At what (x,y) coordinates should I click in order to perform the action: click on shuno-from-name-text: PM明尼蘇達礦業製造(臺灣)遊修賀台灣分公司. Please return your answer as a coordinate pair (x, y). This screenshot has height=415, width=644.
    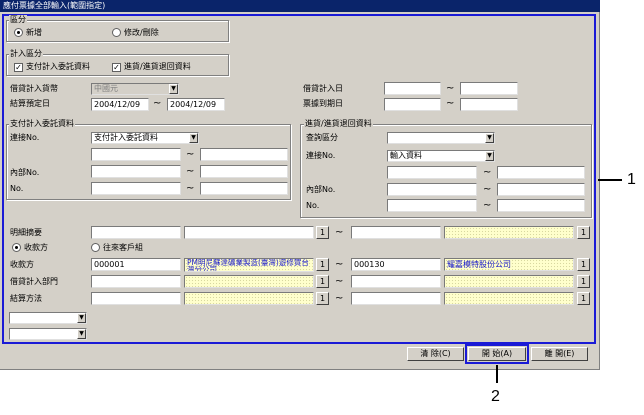
    Looking at the image, I should click on (248, 265).